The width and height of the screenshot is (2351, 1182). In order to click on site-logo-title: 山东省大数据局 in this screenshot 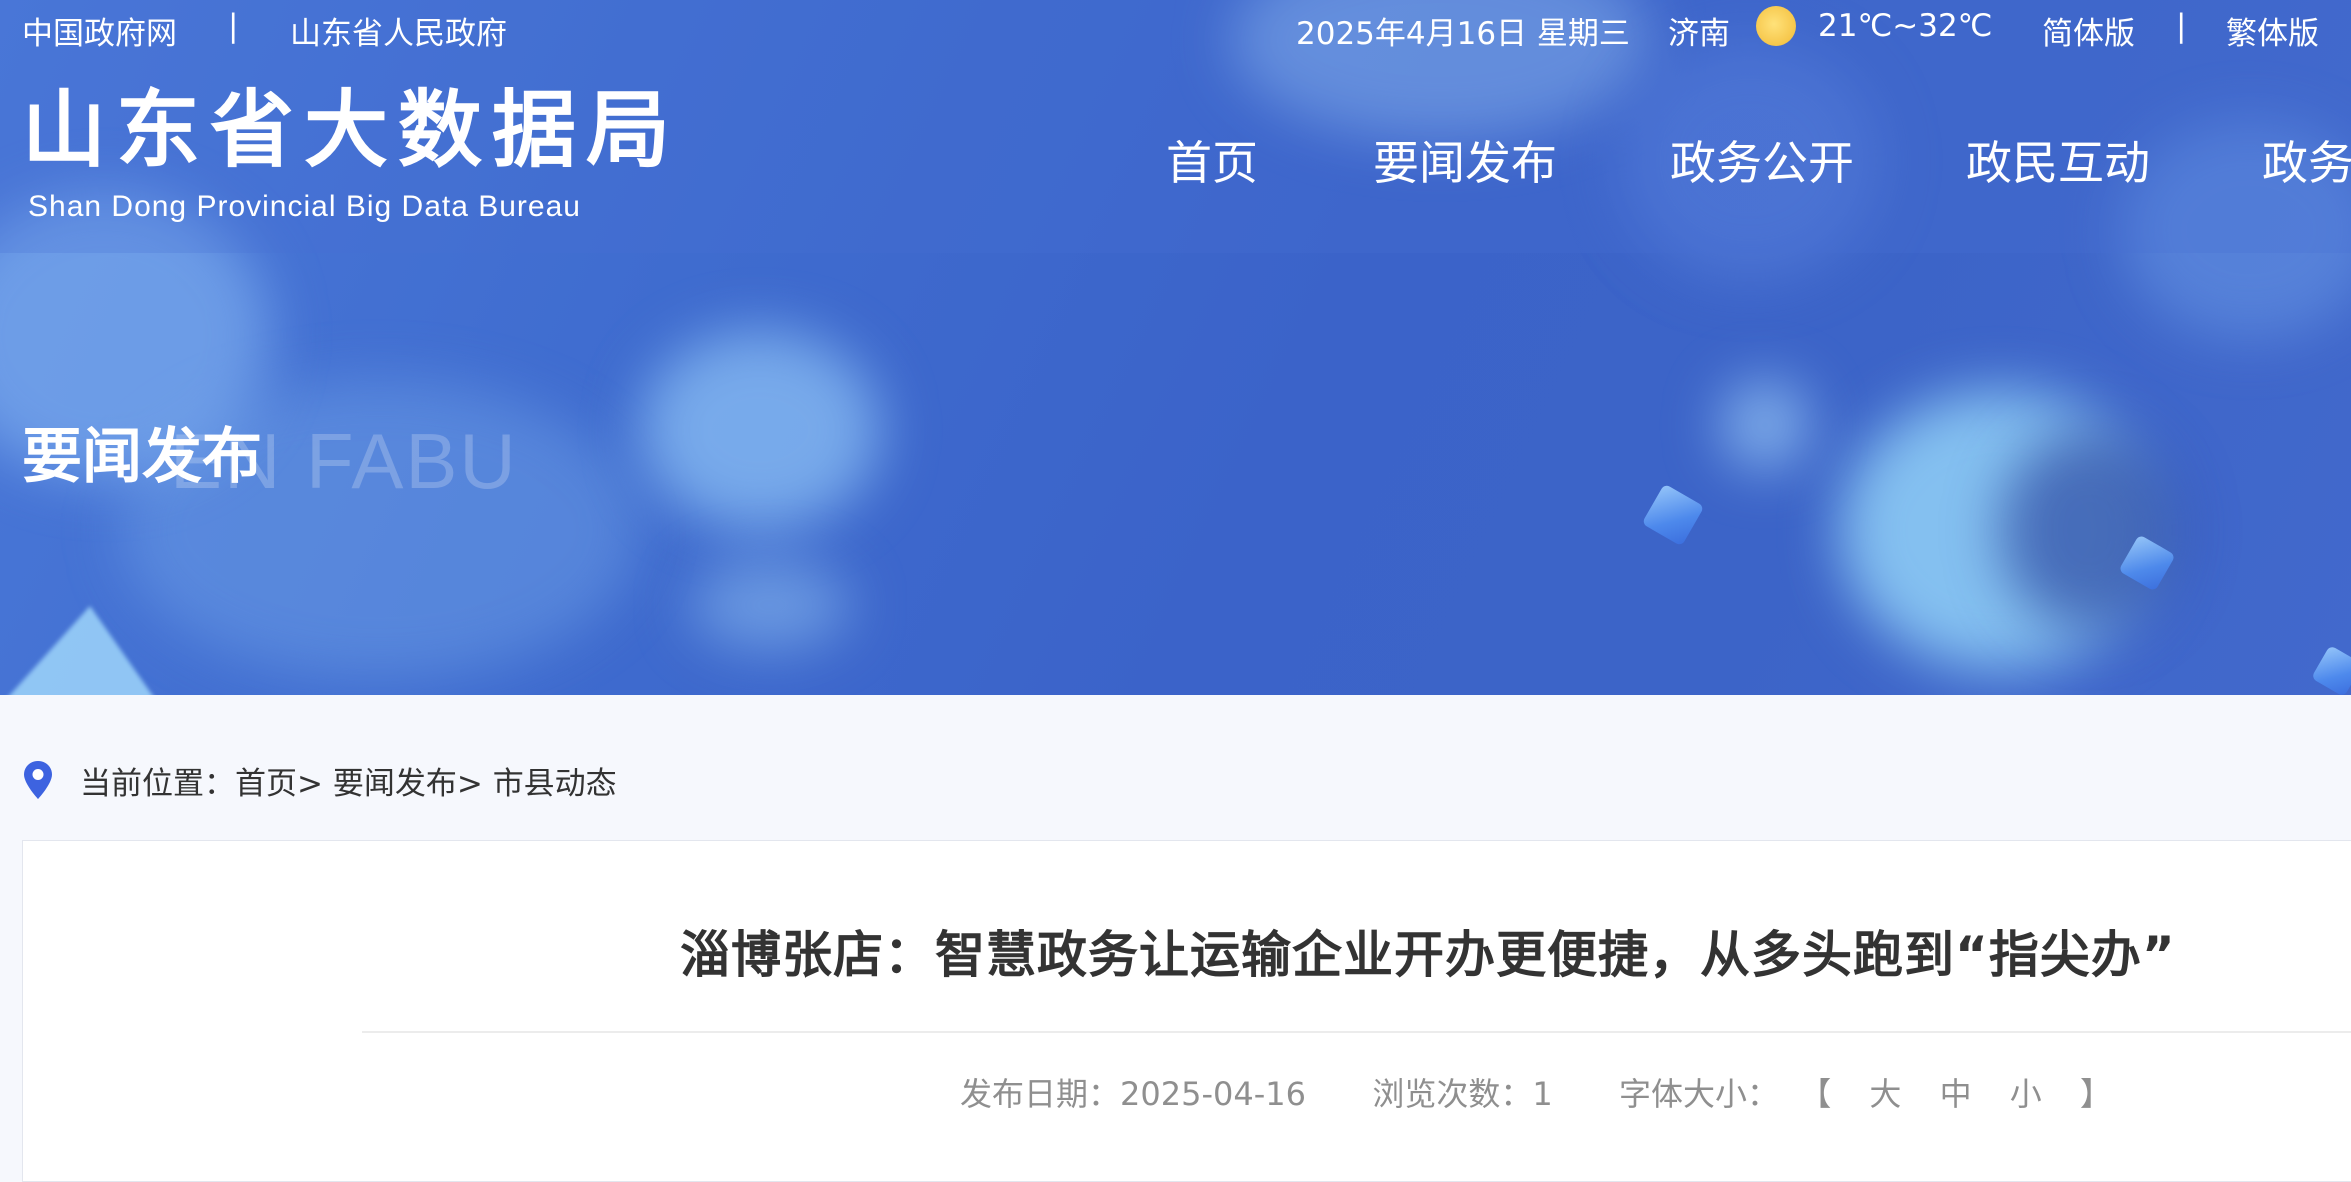, I will do `click(351, 130)`.